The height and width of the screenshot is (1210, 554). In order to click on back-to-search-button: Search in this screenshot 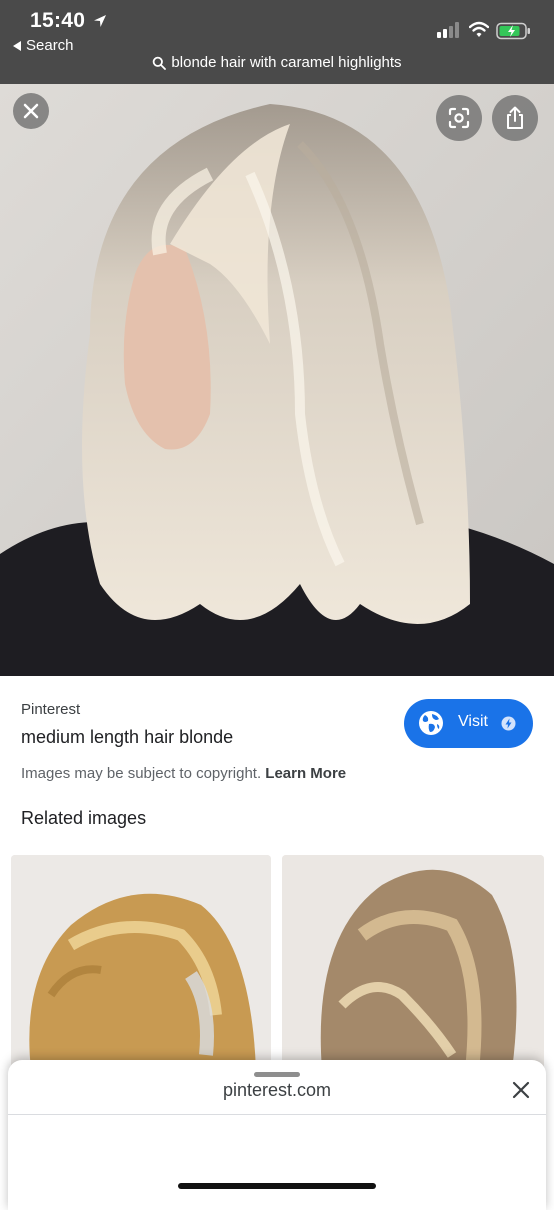, I will do `click(43, 45)`.